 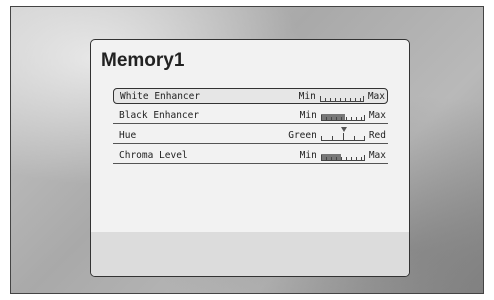 What do you see at coordinates (377, 135) in the screenshot?
I see `slider-max-label: Red` at bounding box center [377, 135].